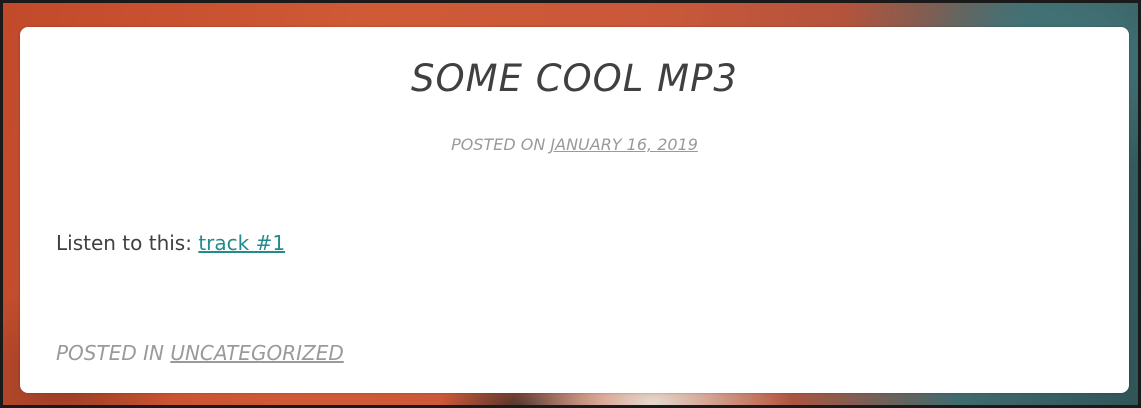  What do you see at coordinates (256, 353) in the screenshot?
I see `category-link: UNCATEGORIZED` at bounding box center [256, 353].